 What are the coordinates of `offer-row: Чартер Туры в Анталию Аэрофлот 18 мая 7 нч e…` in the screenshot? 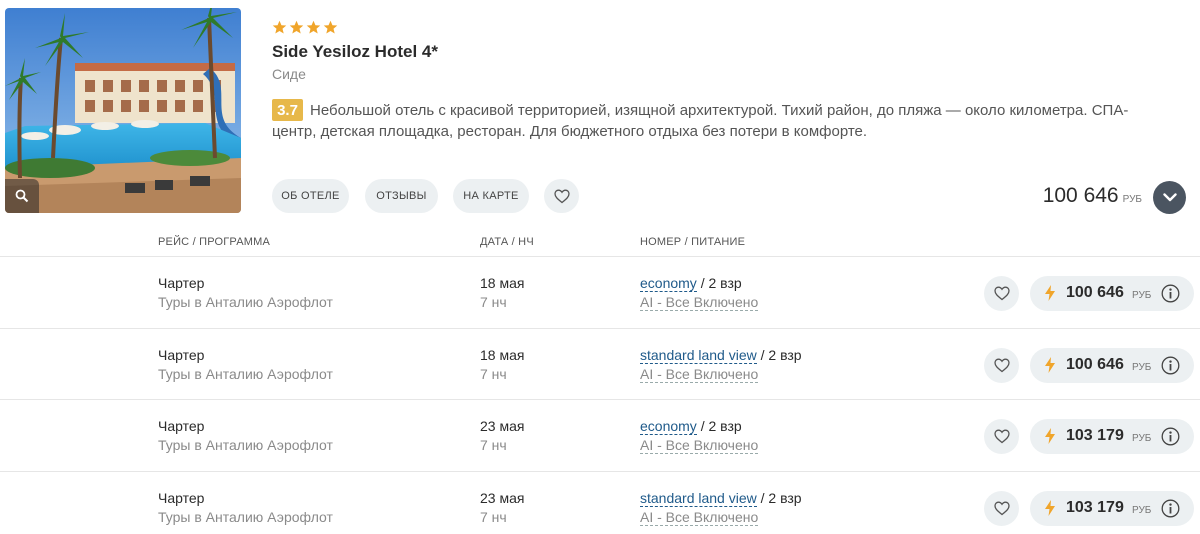 It's located at (600, 292).